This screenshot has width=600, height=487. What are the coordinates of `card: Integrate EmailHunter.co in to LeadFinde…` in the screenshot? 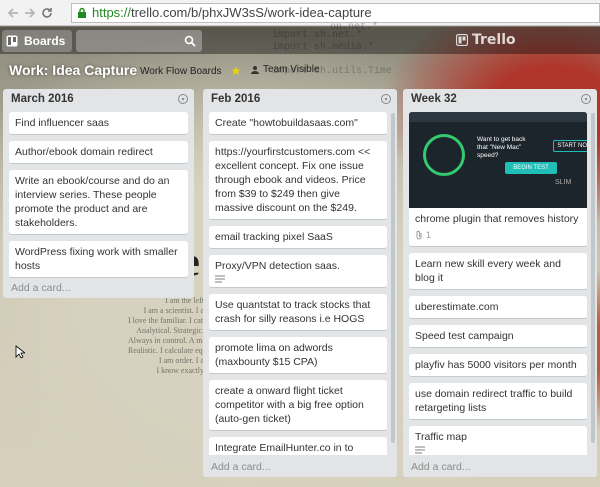 It's located at (298, 446).